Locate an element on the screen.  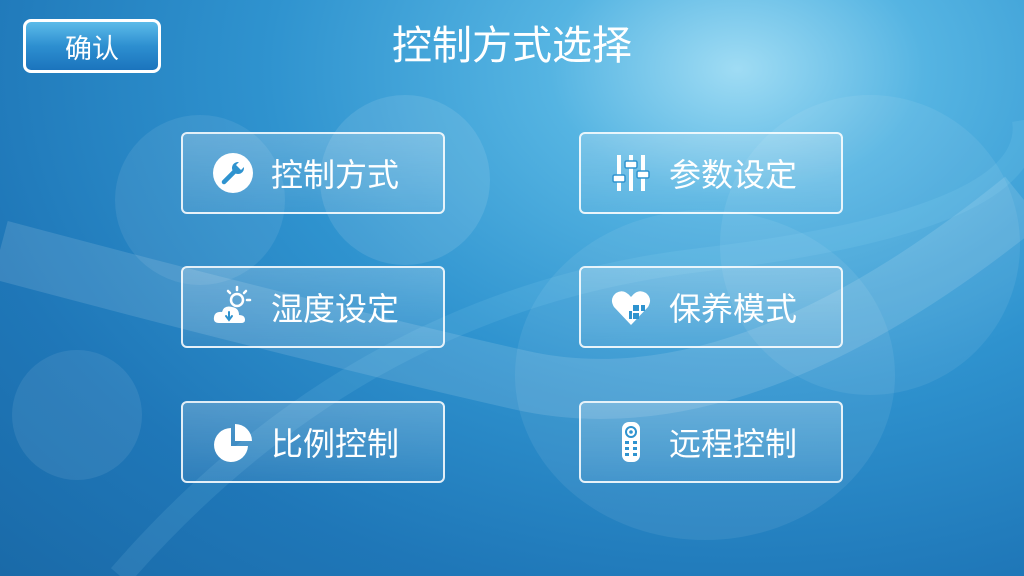
control-mode-label: 控制方式 is located at coordinates (335, 175).